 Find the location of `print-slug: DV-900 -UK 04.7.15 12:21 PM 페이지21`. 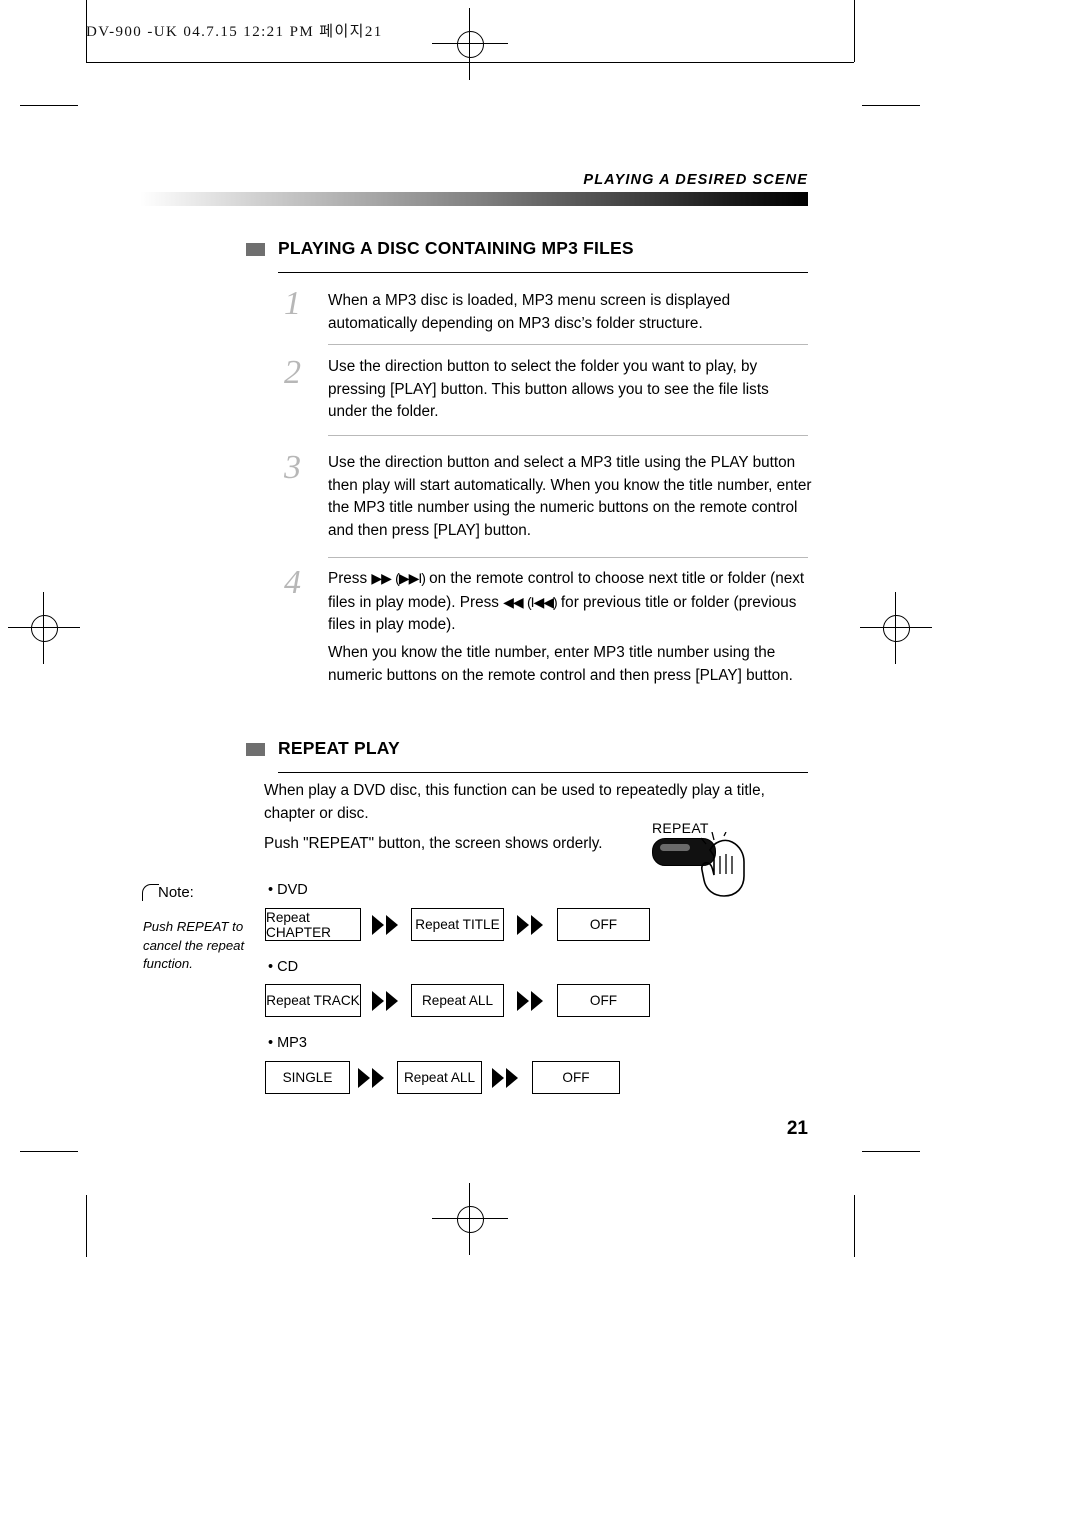

print-slug: DV-900 -UK 04.7.15 12:21 PM 페이지21 is located at coordinates (234, 32).